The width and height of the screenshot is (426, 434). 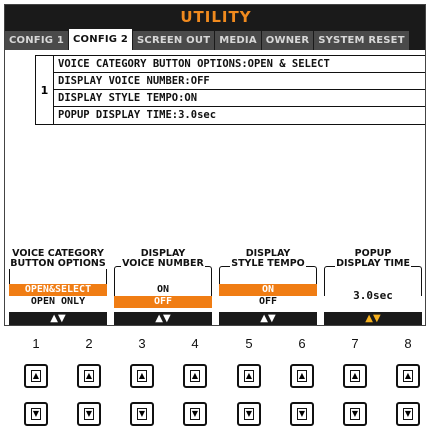 I want to click on button-2-down: ▼, so click(x=89, y=414).